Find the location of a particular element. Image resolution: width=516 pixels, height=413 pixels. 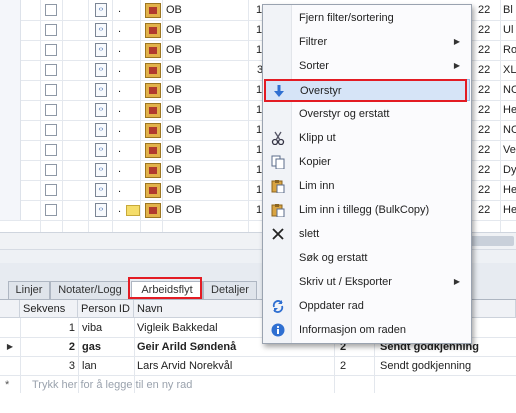

cell-status: Sendt godkjenning is located at coordinates (426, 366).